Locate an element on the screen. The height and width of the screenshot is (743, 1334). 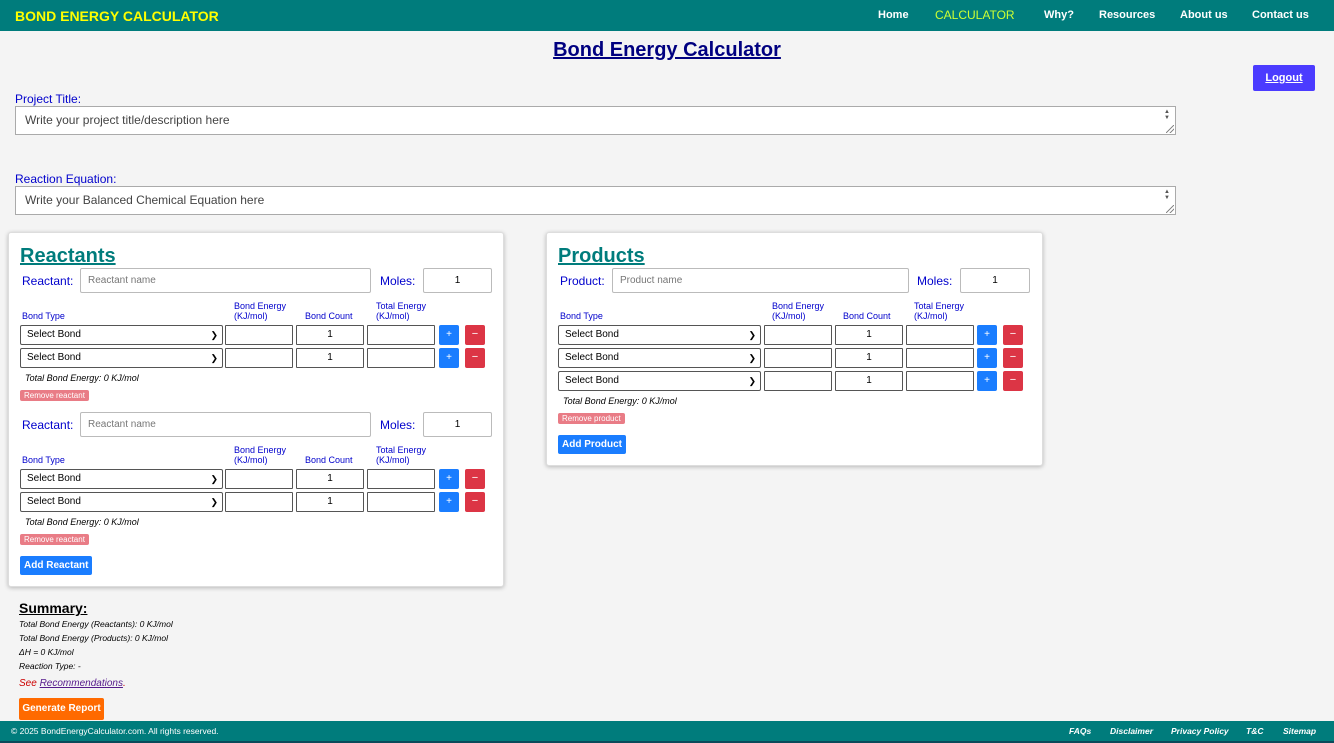
footer-link-disclaimer: Disclaimer is located at coordinates (1131, 731).